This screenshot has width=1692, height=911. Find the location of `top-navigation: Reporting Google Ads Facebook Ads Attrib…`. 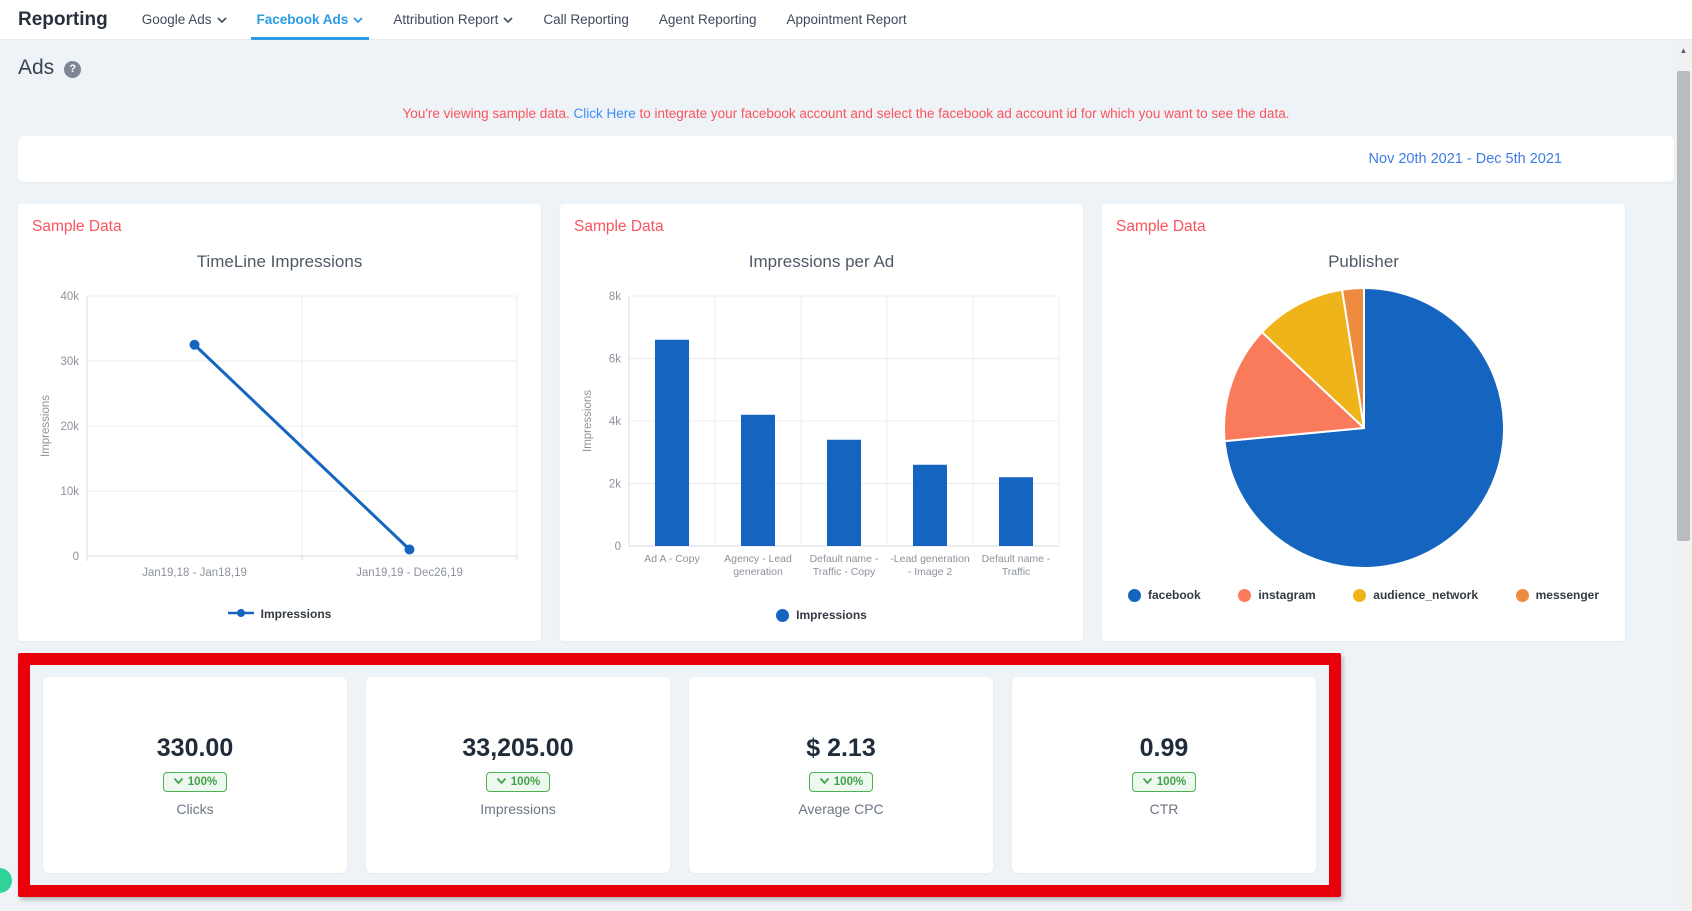

top-navigation: Reporting Google Ads Facebook Ads Attrib… is located at coordinates (846, 20).